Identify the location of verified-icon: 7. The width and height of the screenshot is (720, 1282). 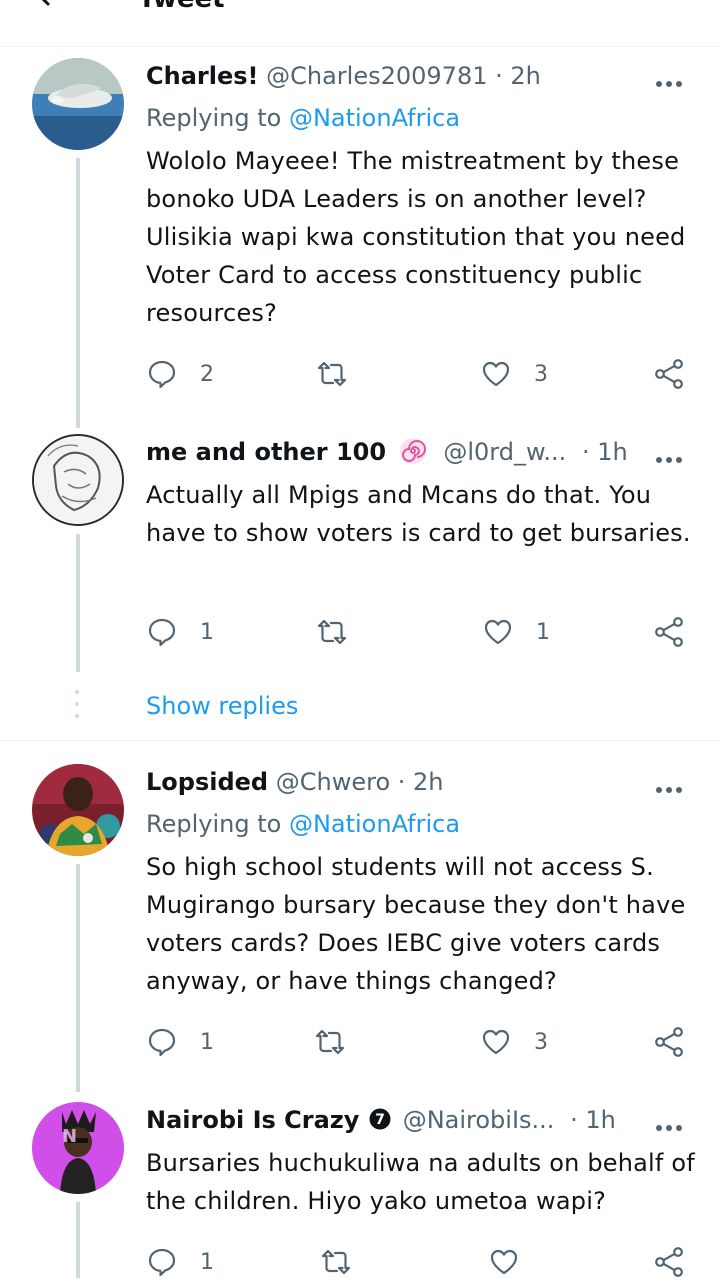
(380, 1119).